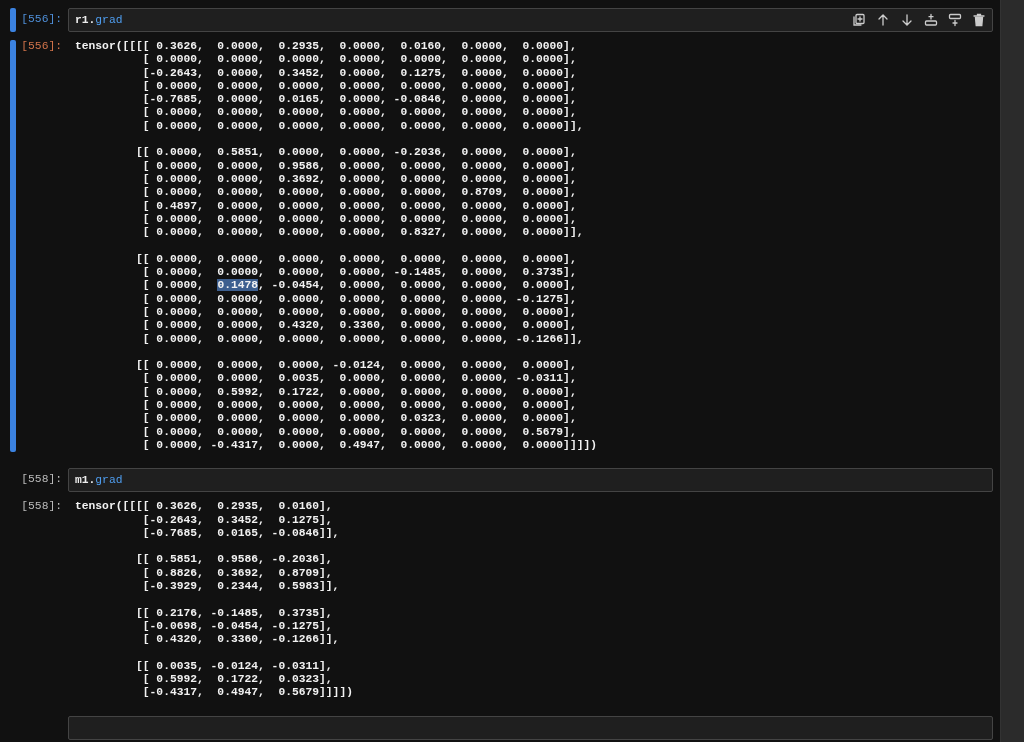  I want to click on insert-above-icon, so click(931, 20).